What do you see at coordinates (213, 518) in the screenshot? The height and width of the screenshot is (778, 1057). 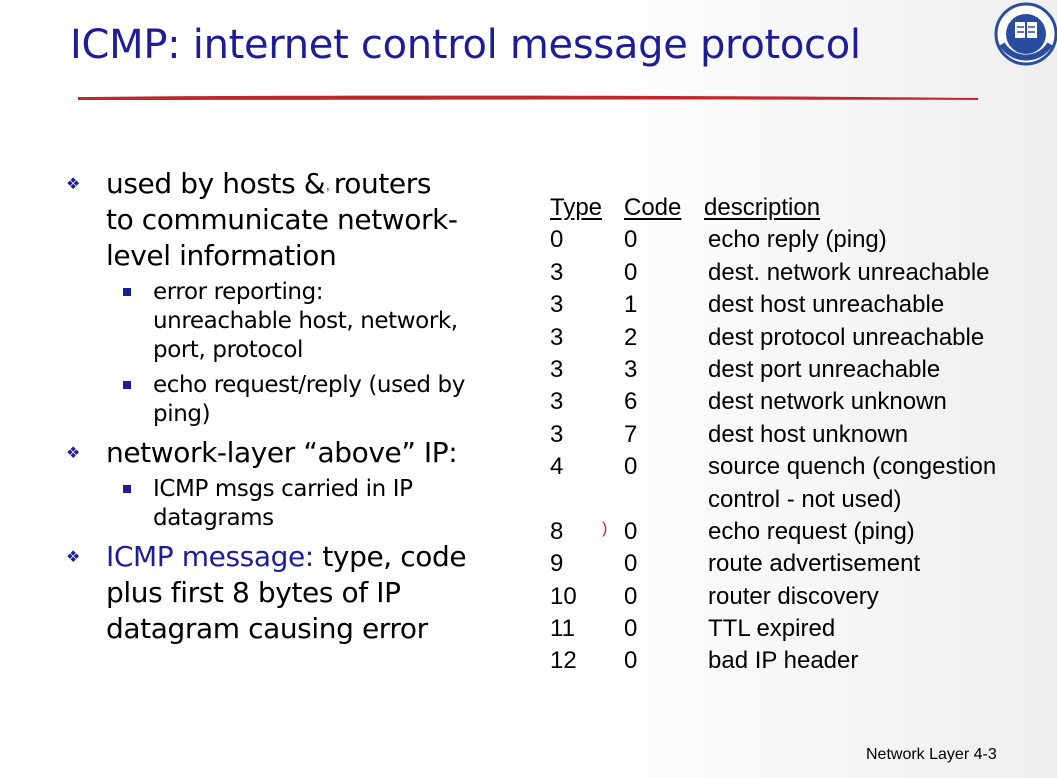 I see `sub-bullet-line: datagrams` at bounding box center [213, 518].